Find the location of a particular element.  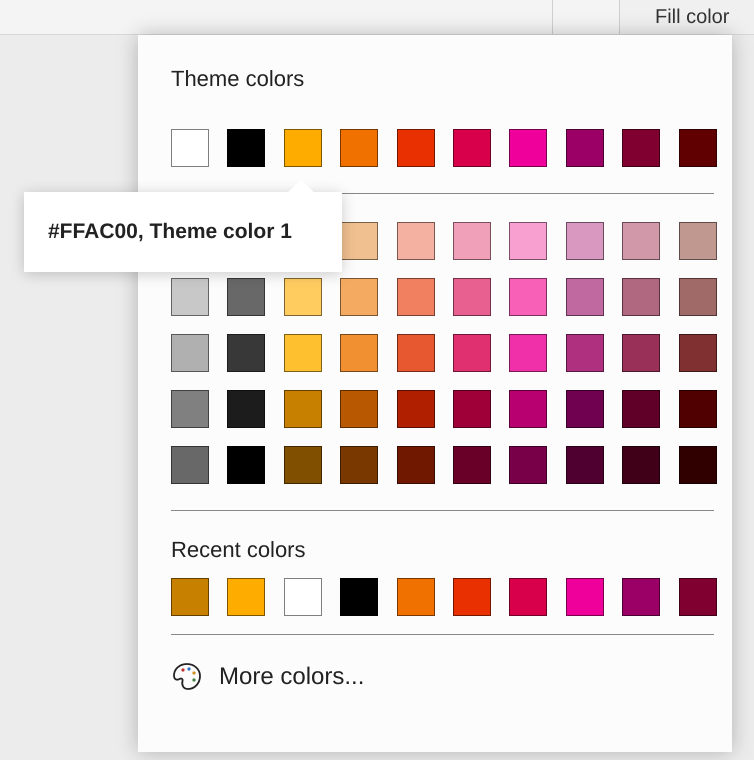

palette-icon is located at coordinates (187, 677).